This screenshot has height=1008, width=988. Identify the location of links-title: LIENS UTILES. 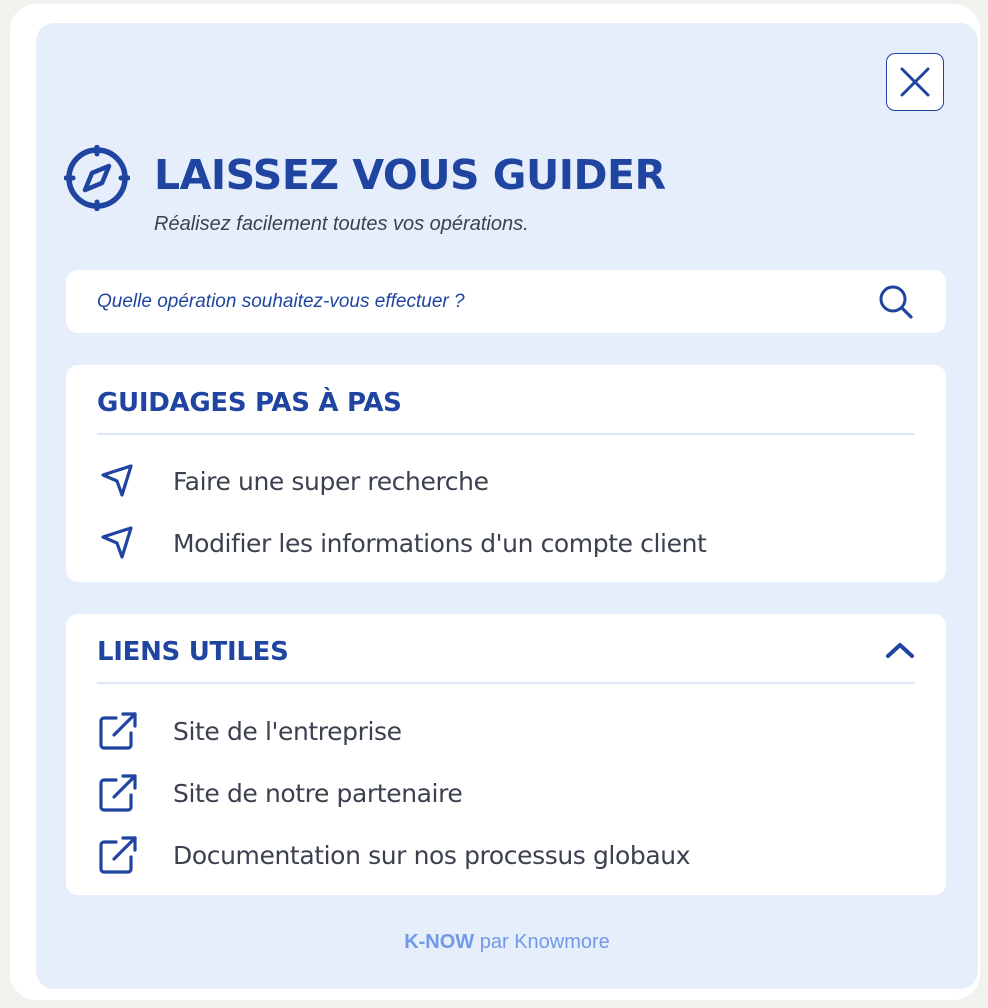
(193, 652).